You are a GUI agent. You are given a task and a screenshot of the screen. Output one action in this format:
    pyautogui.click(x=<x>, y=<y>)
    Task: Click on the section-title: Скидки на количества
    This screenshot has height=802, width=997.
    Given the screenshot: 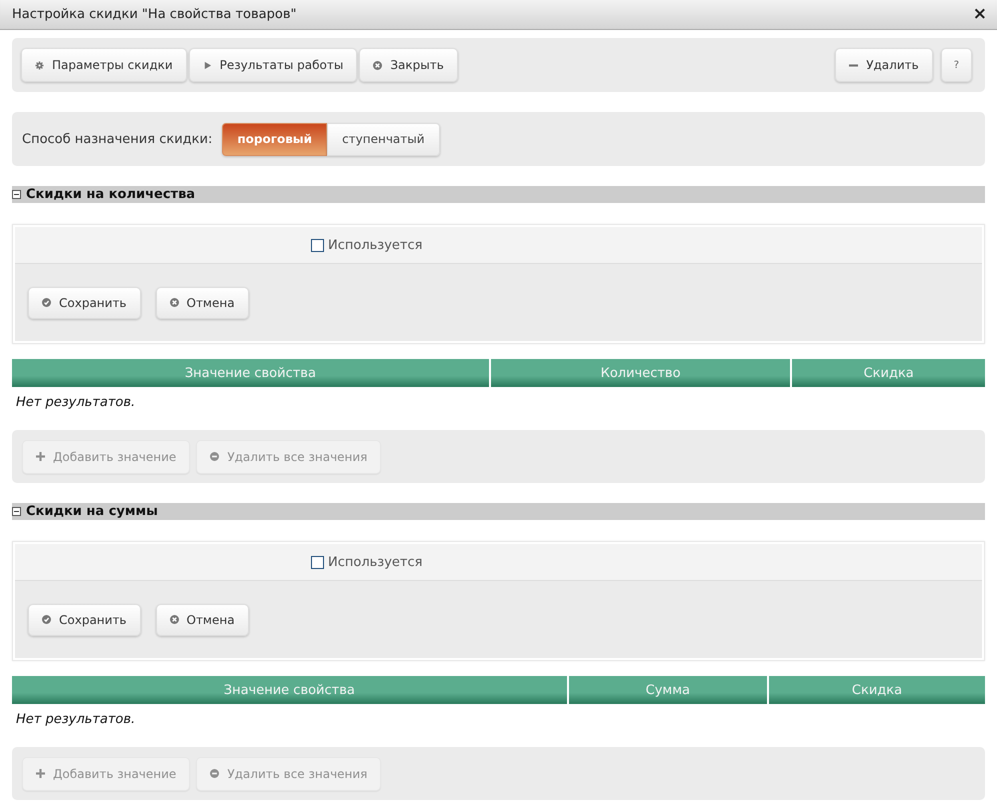 What is the action you would take?
    pyautogui.click(x=111, y=194)
    